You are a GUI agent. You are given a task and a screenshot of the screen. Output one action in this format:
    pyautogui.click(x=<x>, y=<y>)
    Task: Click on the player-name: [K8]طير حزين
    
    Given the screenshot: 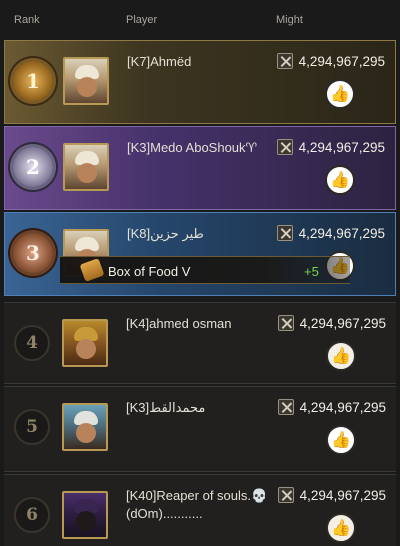 What is the action you would take?
    pyautogui.click(x=165, y=233)
    